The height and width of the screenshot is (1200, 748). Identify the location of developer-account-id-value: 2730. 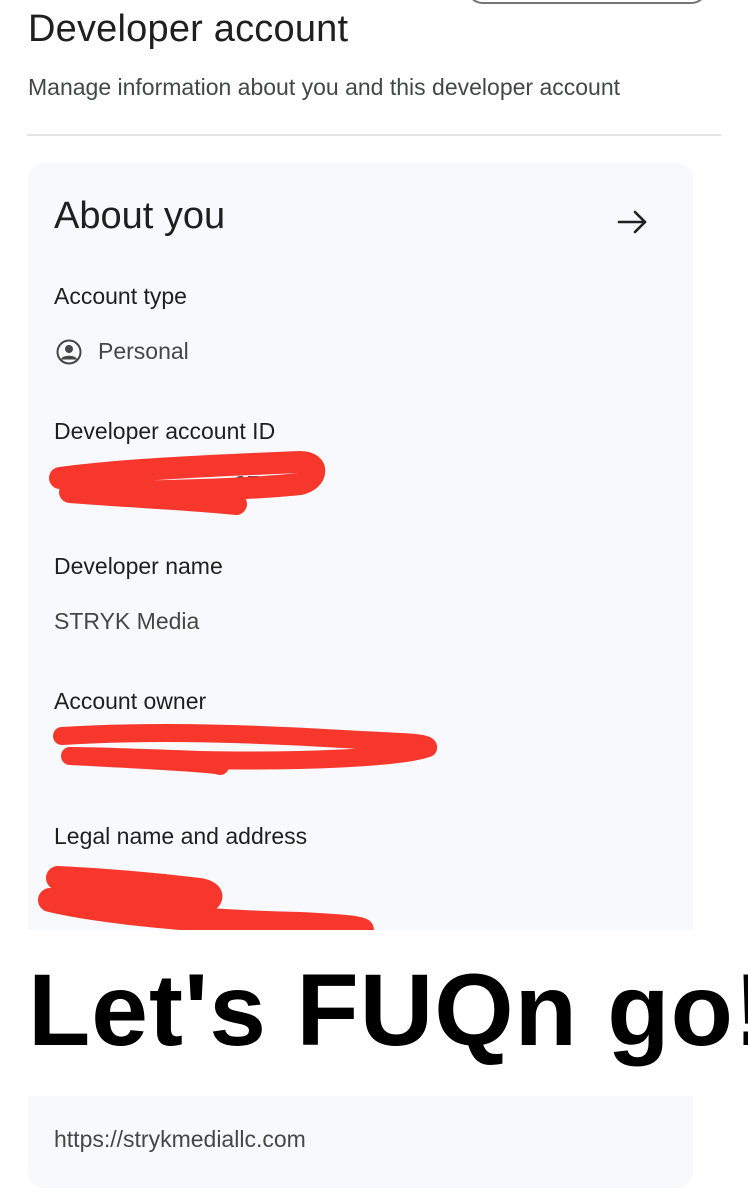
(260, 484).